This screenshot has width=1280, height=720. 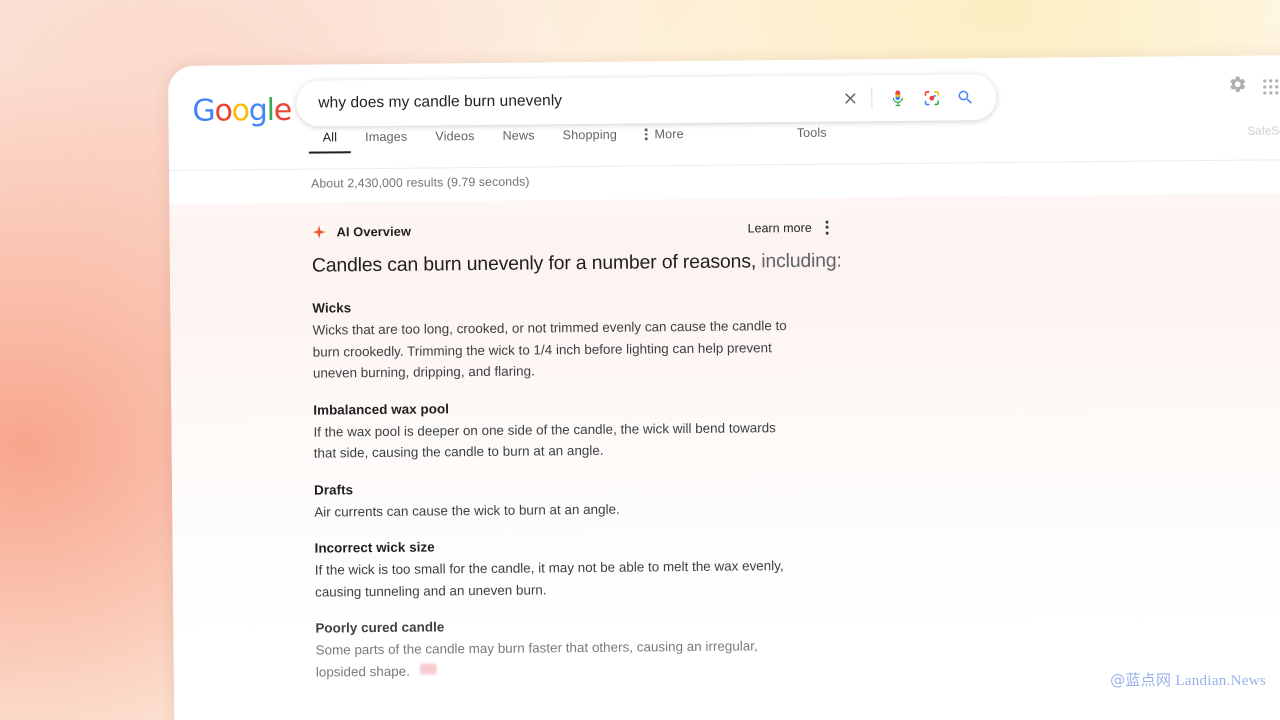 What do you see at coordinates (428, 668) in the screenshot?
I see `citation-chip` at bounding box center [428, 668].